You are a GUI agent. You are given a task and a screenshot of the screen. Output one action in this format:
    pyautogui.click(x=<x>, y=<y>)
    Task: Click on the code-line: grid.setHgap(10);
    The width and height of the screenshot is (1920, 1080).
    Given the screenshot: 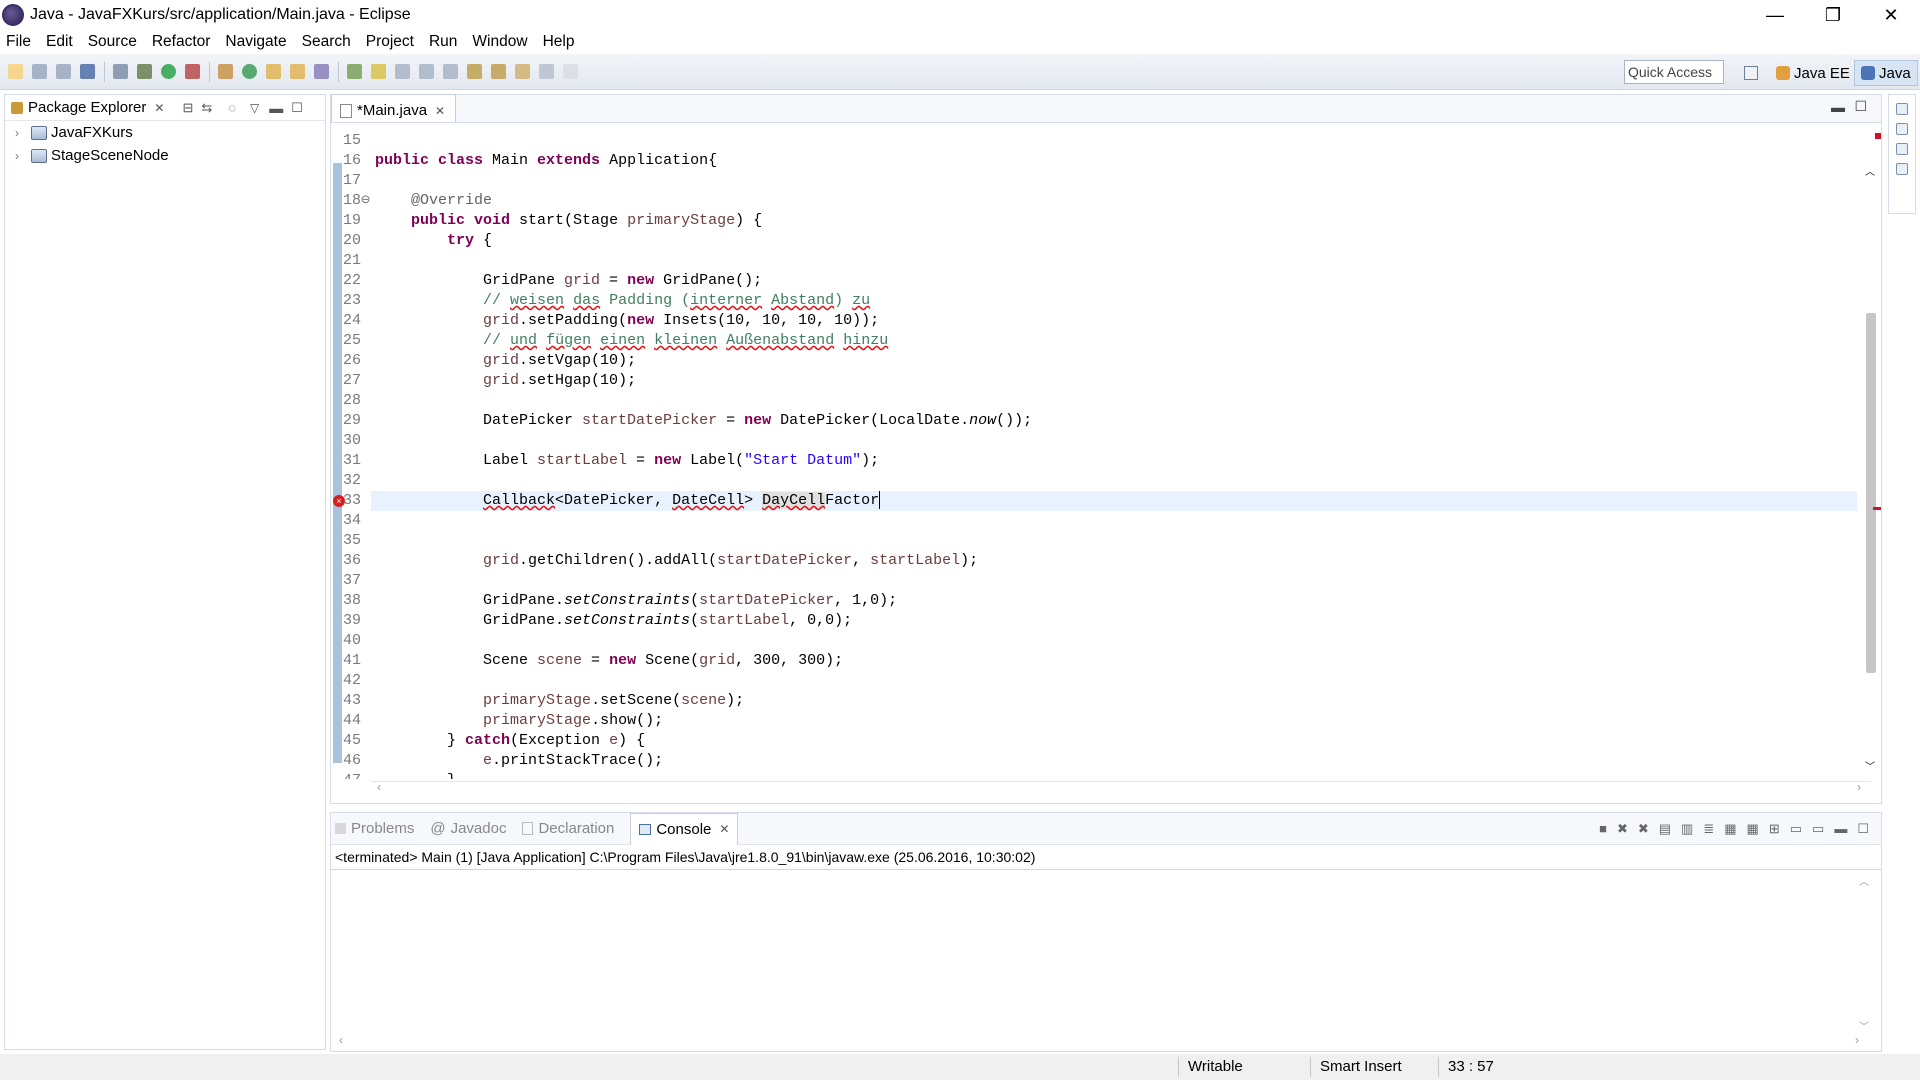 What is the action you would take?
    pyautogui.click(x=505, y=381)
    